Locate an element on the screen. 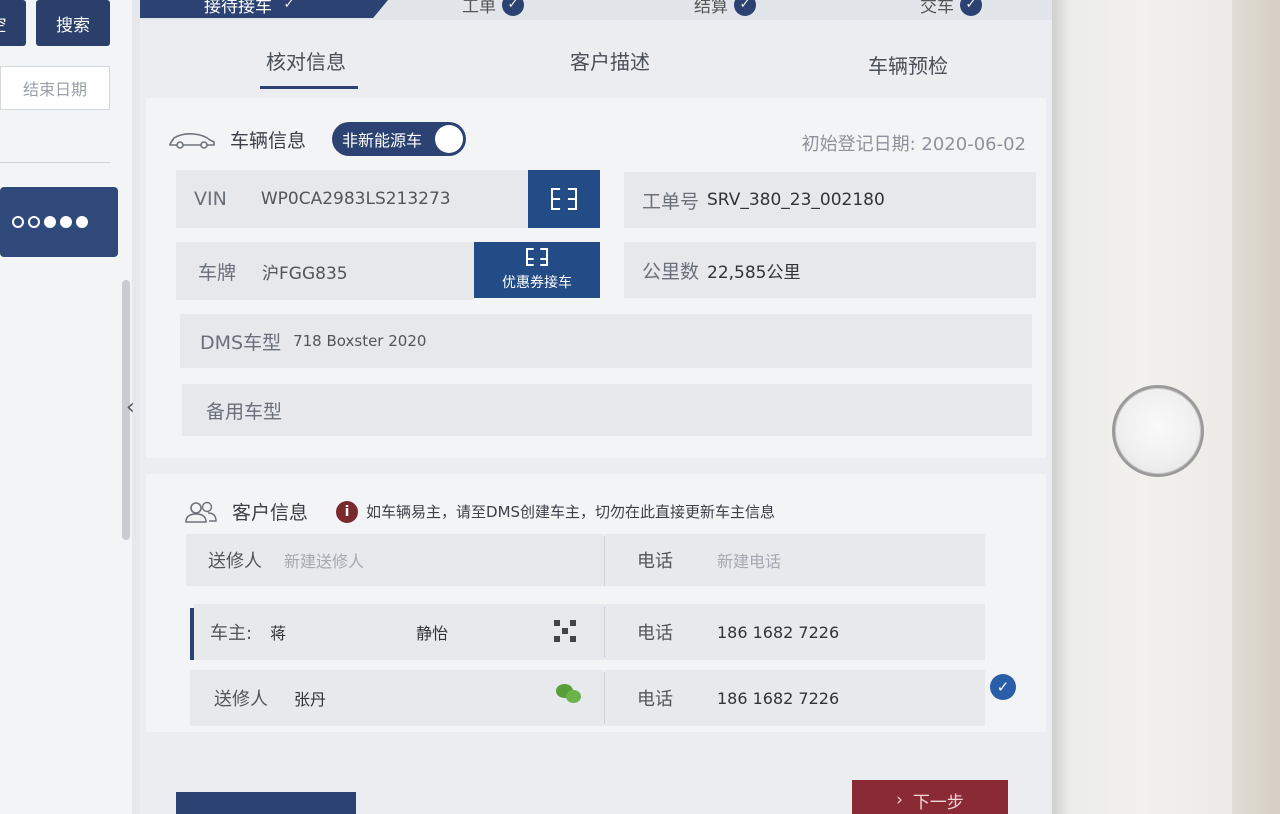 The height and width of the screenshot is (814, 1280). new-energy-toggle: 非新能源车 is located at coordinates (399, 139).